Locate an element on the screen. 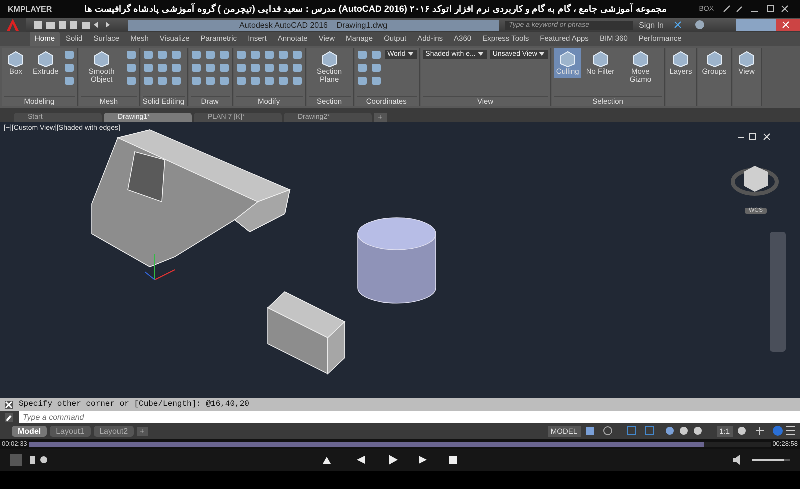  ucs-icon is located at coordinates (160, 267).